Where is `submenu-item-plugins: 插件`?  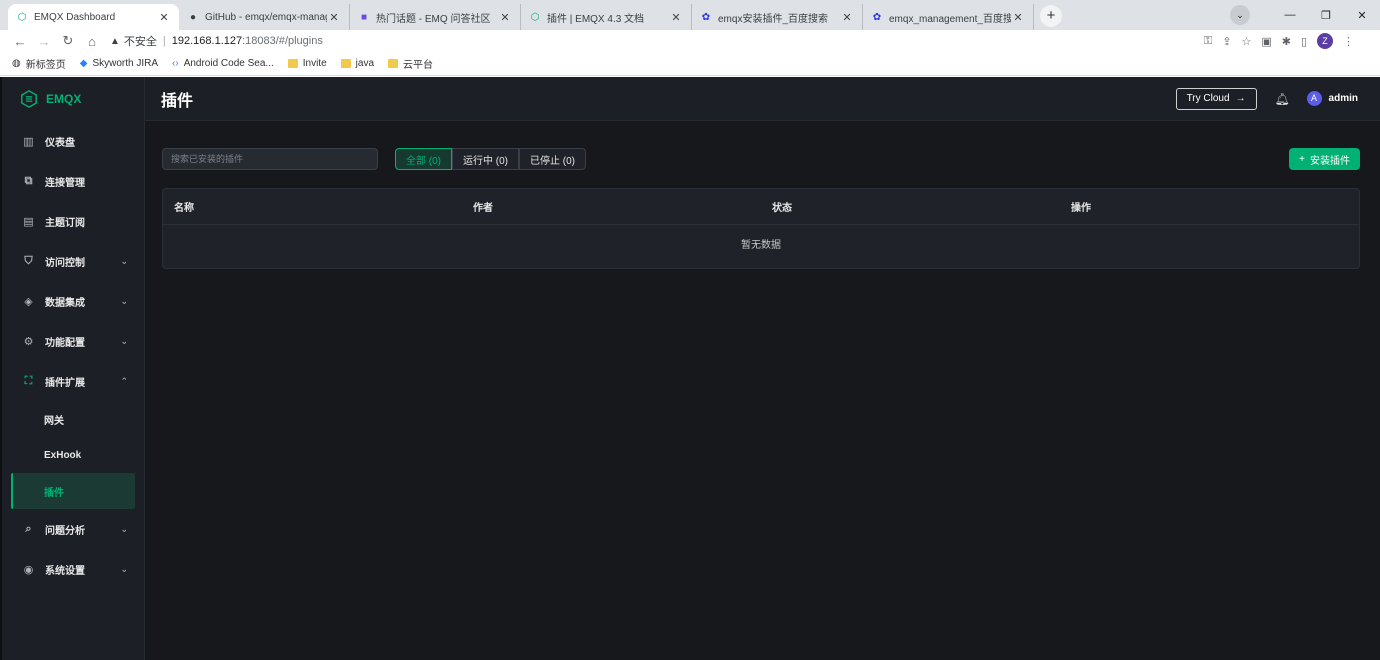
submenu-item-plugins: 插件 is located at coordinates (73, 491).